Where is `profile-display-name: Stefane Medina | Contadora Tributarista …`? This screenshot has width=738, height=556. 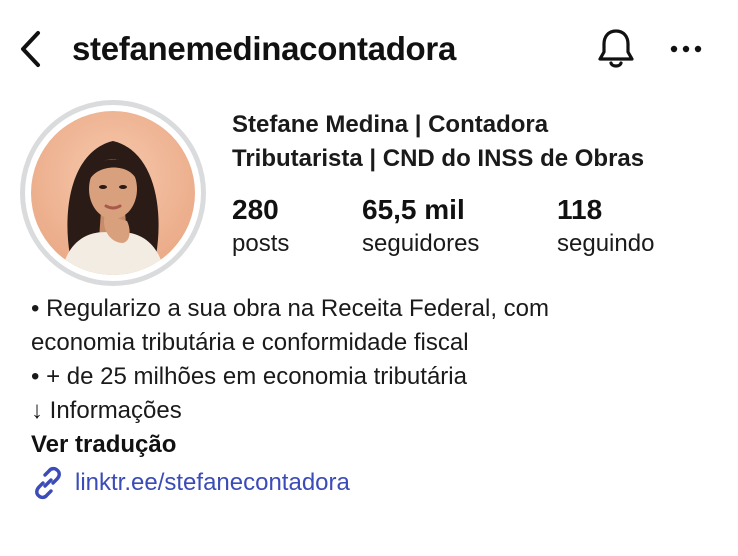
profile-display-name: Stefane Medina | Contadora Tributarista … is located at coordinates (472, 142).